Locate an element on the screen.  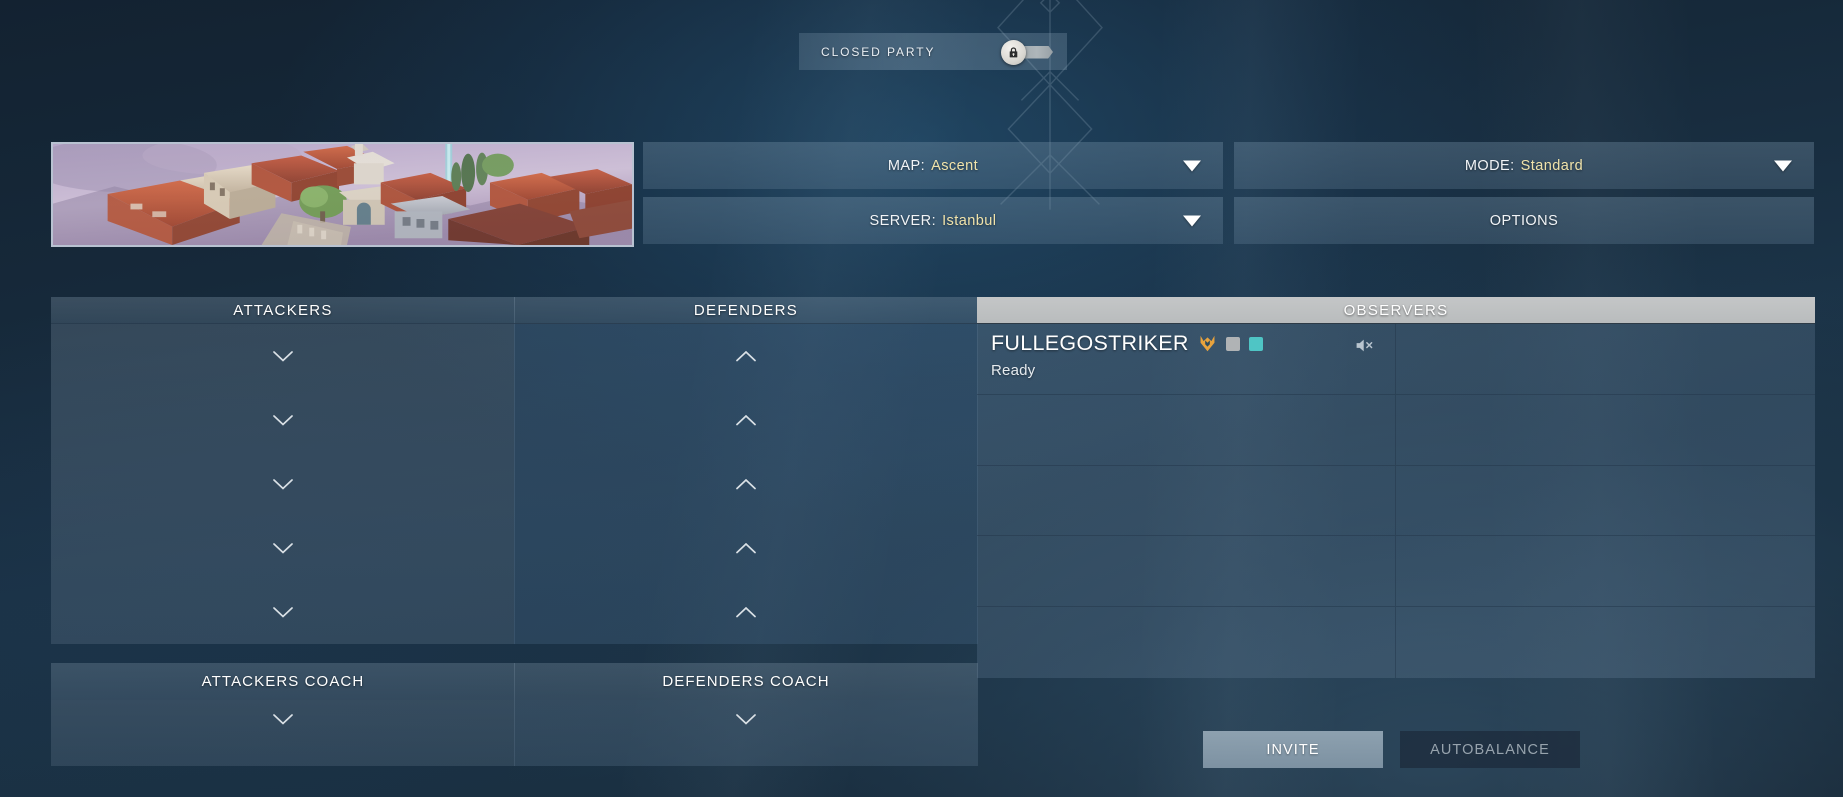
lobby-action-buttons: INVITE AUTOBALANCE is located at coordinates (1391, 749).